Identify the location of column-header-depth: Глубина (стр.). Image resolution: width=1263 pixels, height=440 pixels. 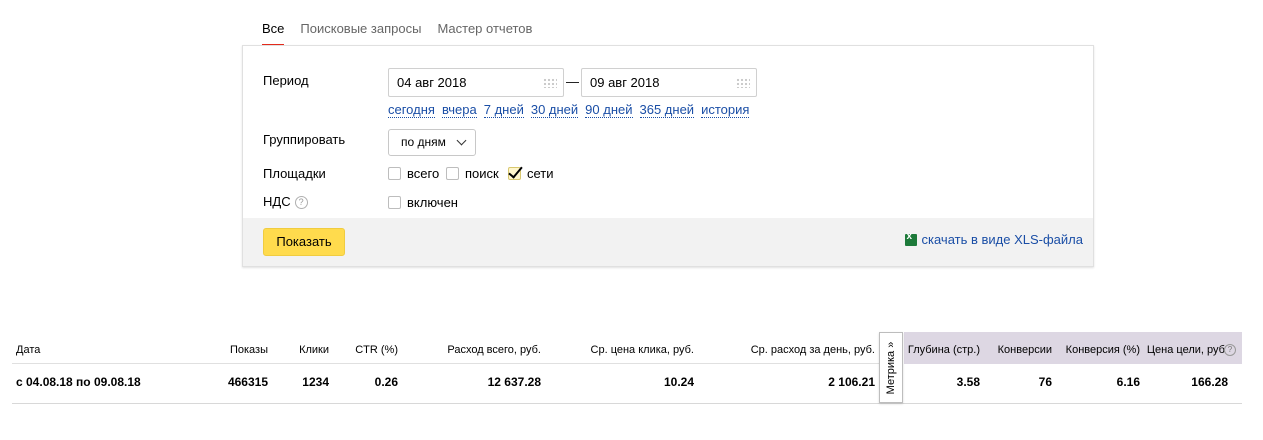
(943, 350).